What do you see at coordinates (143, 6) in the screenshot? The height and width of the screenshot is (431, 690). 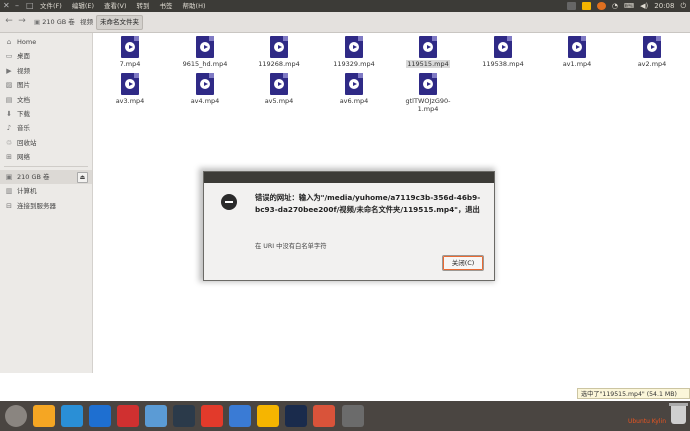 I see `menu-item: 转到` at bounding box center [143, 6].